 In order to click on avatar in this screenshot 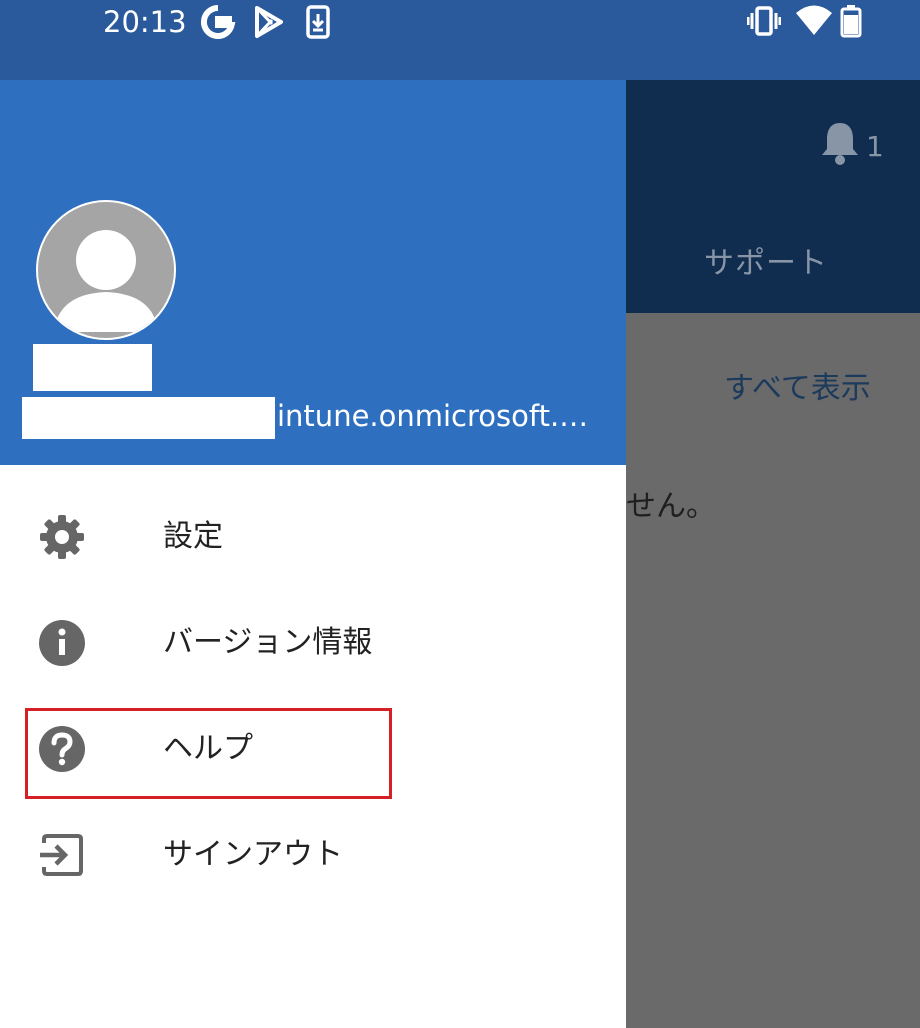, I will do `click(106, 270)`.